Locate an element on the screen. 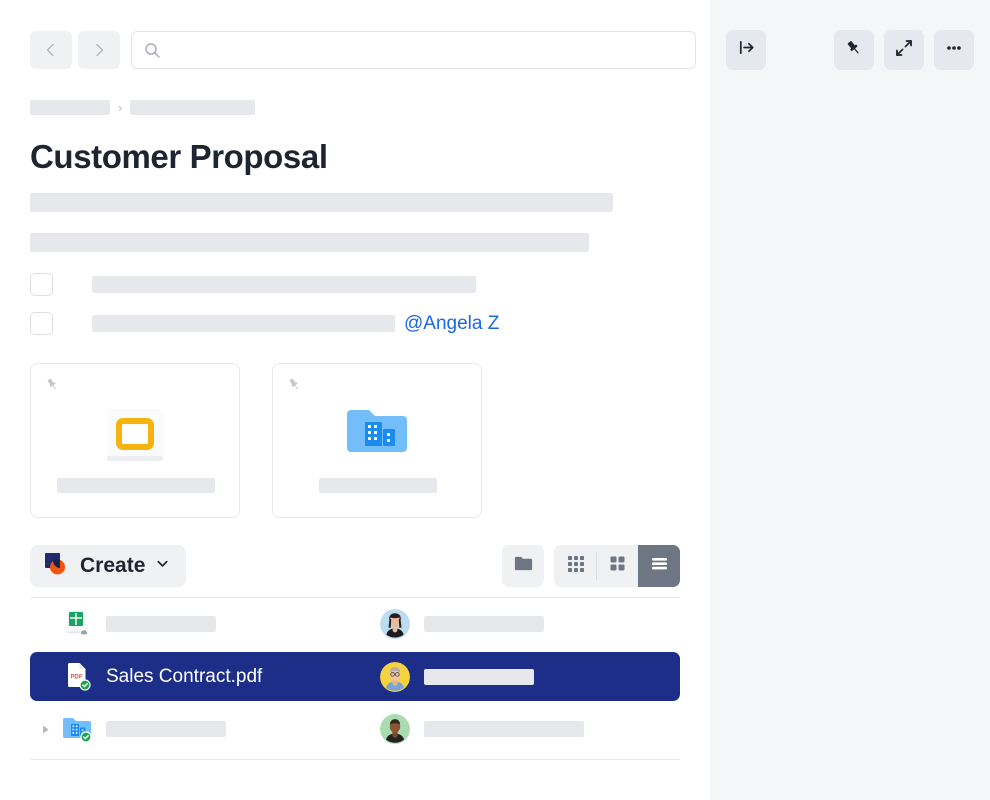  search-input is located at coordinates (426, 50).